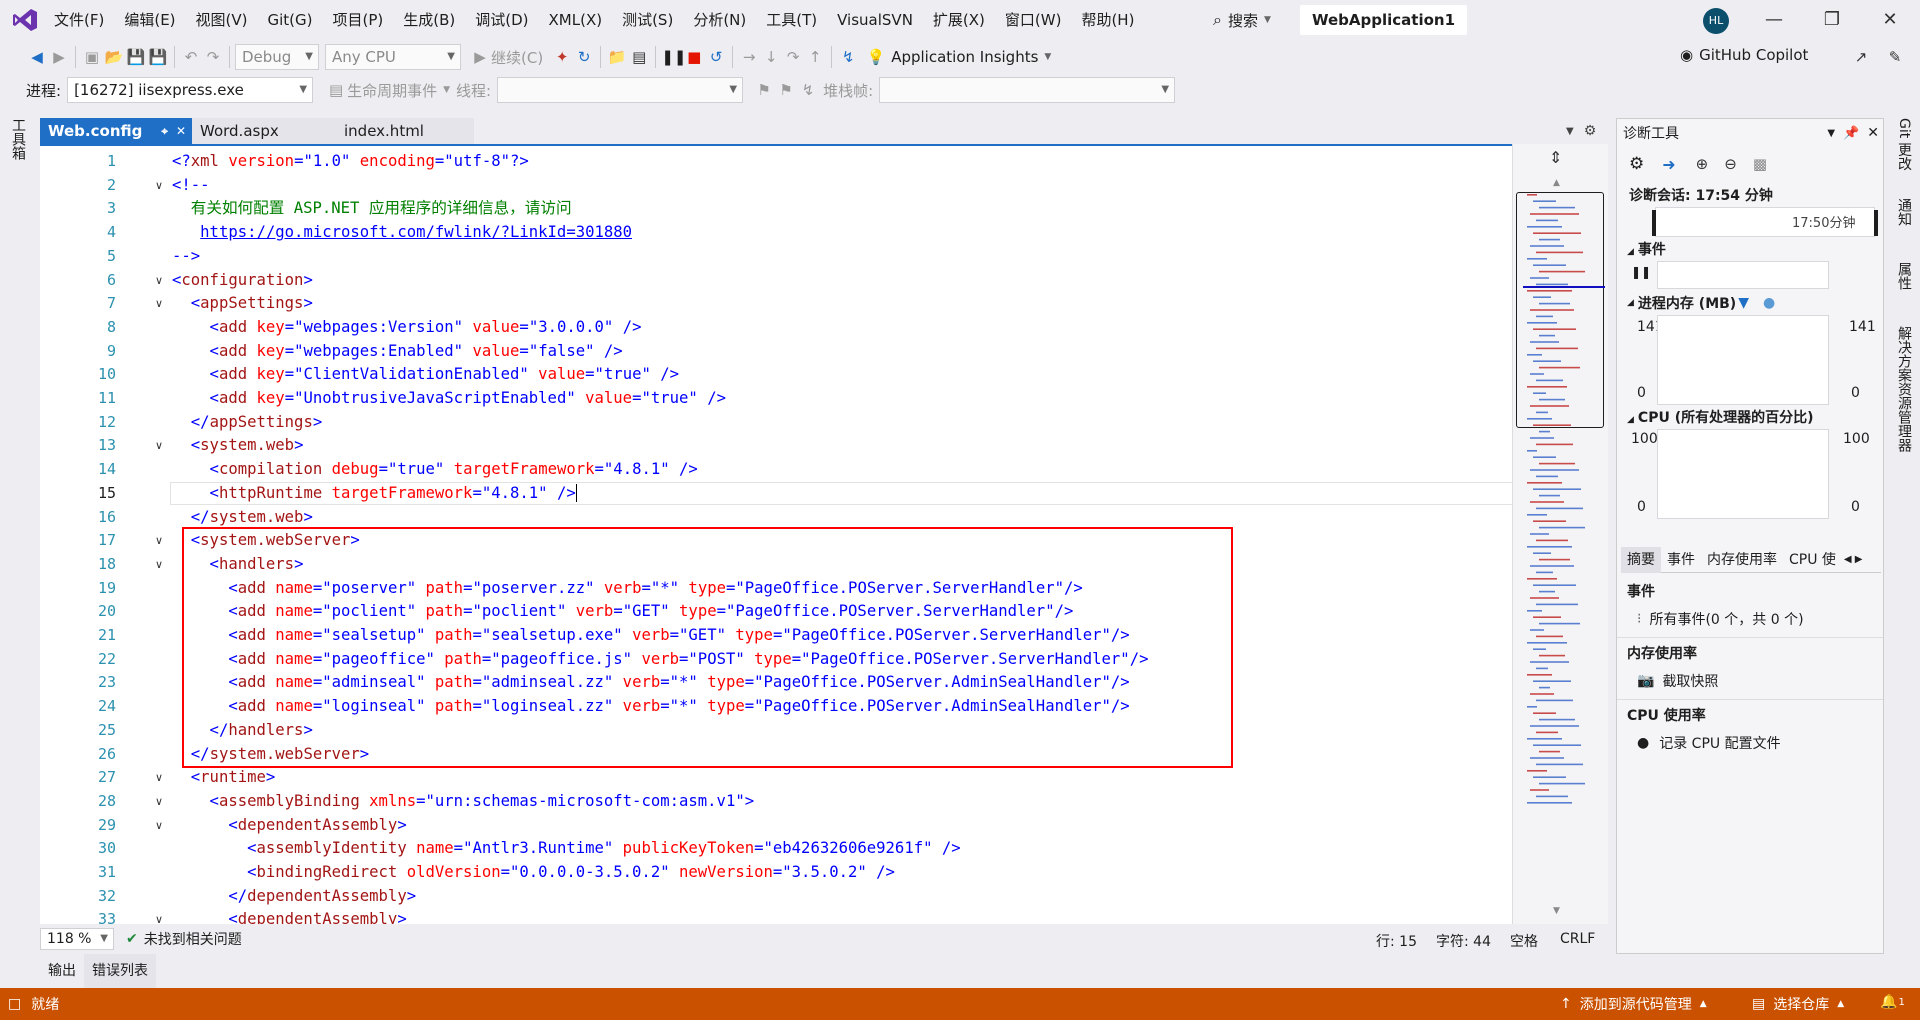  What do you see at coordinates (749, 57) in the screenshot?
I see `step-over-icon: →` at bounding box center [749, 57].